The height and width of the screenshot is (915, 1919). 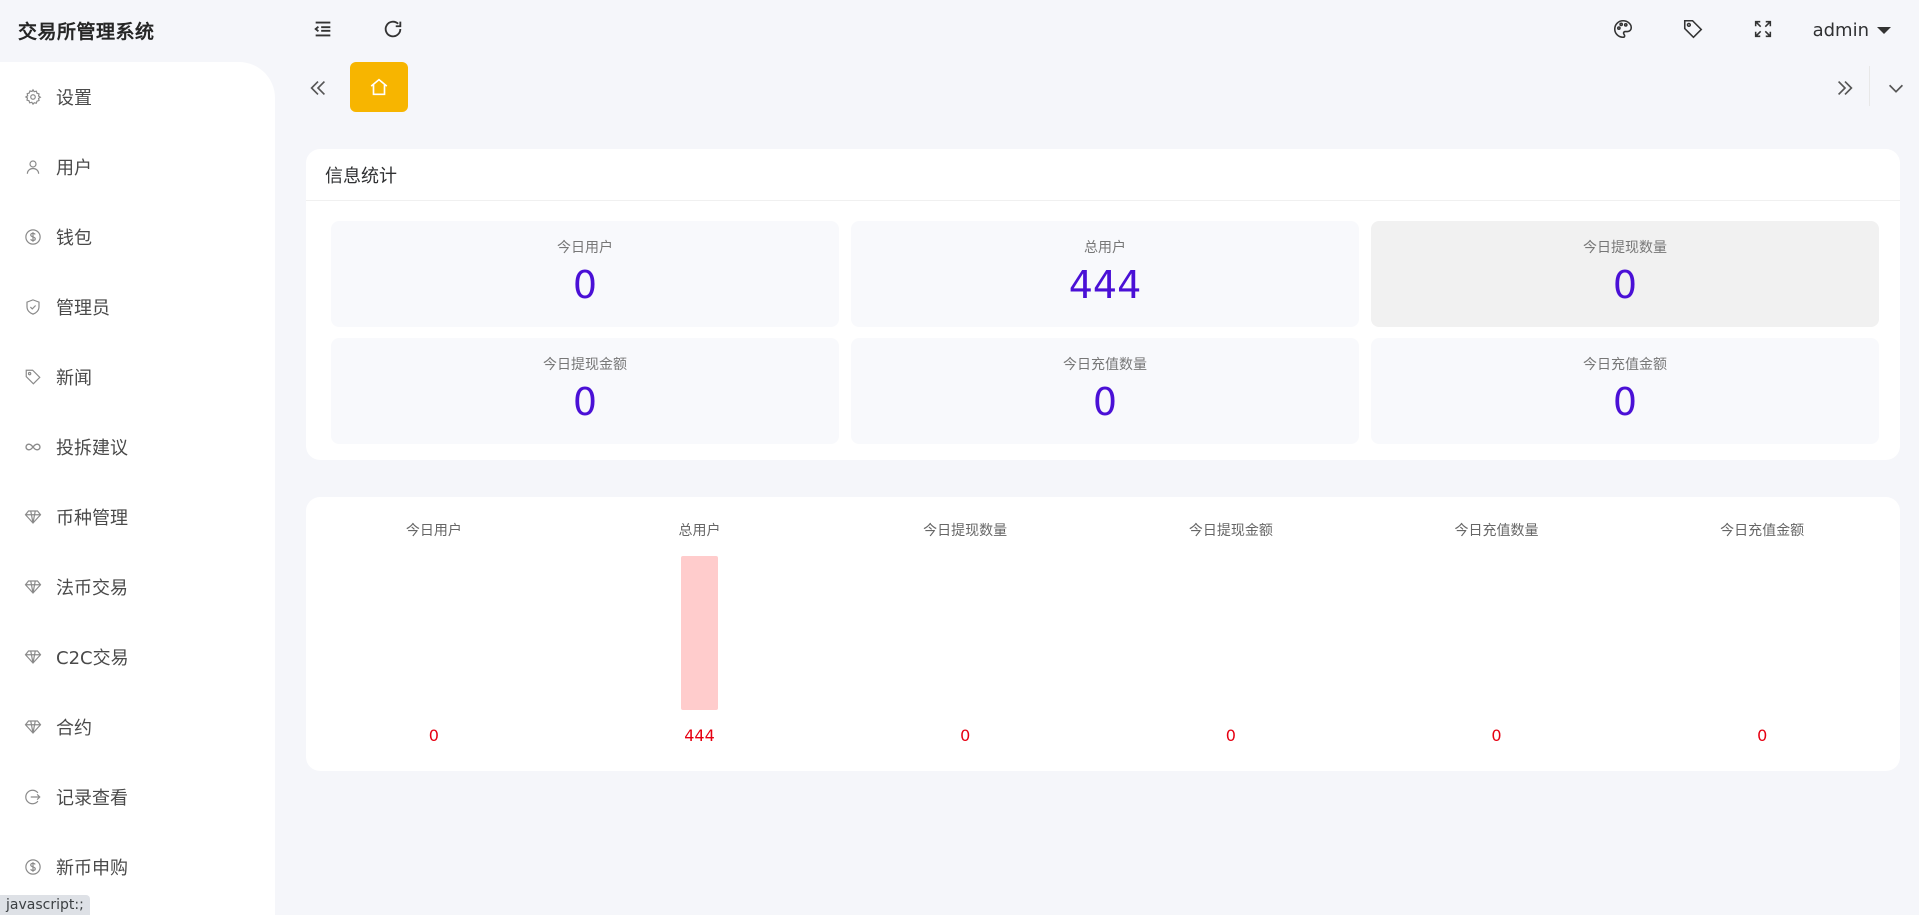 What do you see at coordinates (83, 308) in the screenshot?
I see `sidebar-item-label: 管理员` at bounding box center [83, 308].